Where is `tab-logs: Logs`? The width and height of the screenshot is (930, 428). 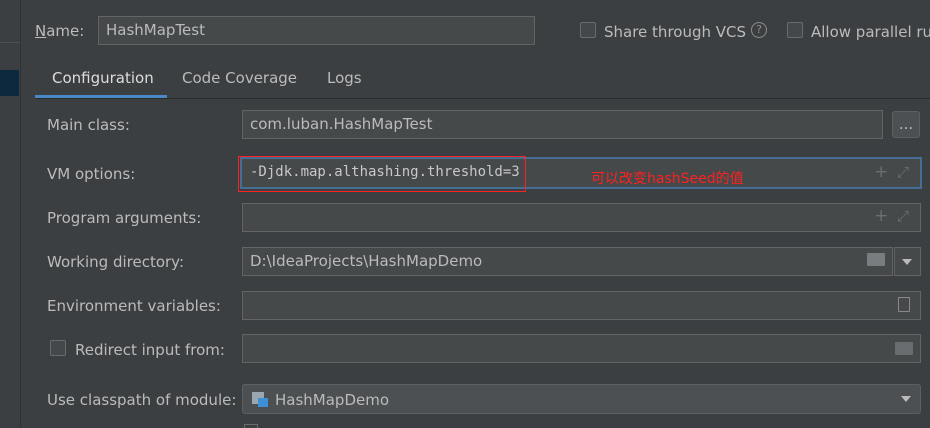
tab-logs: Logs is located at coordinates (344, 78).